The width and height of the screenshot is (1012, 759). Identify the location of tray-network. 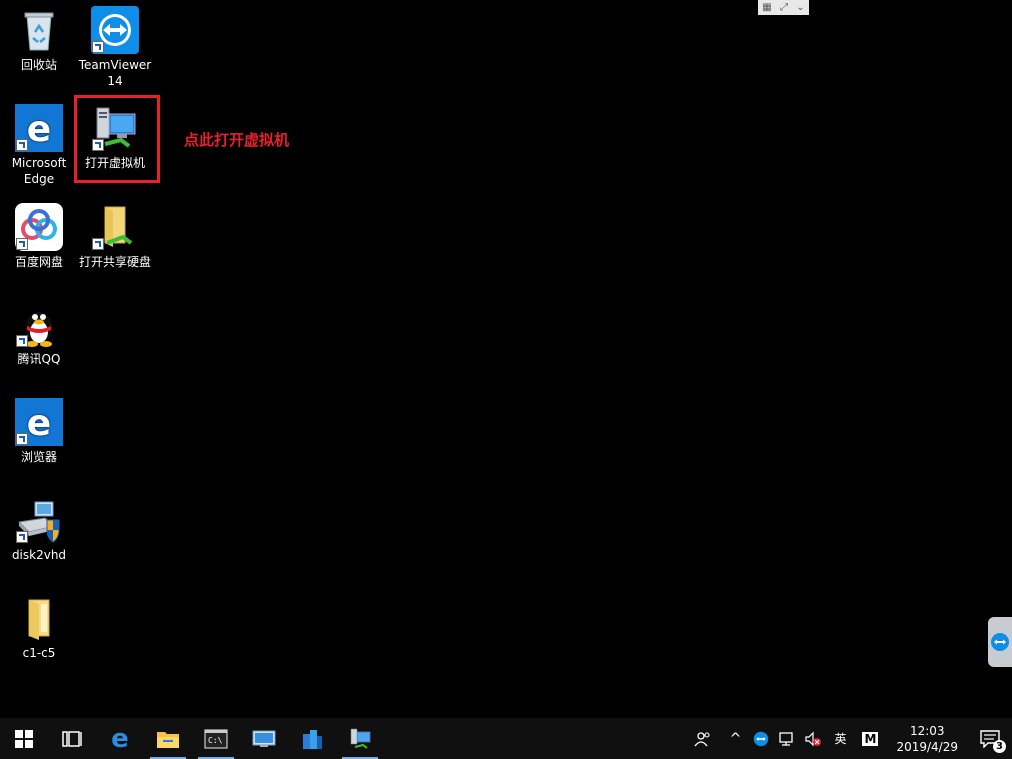
(787, 738).